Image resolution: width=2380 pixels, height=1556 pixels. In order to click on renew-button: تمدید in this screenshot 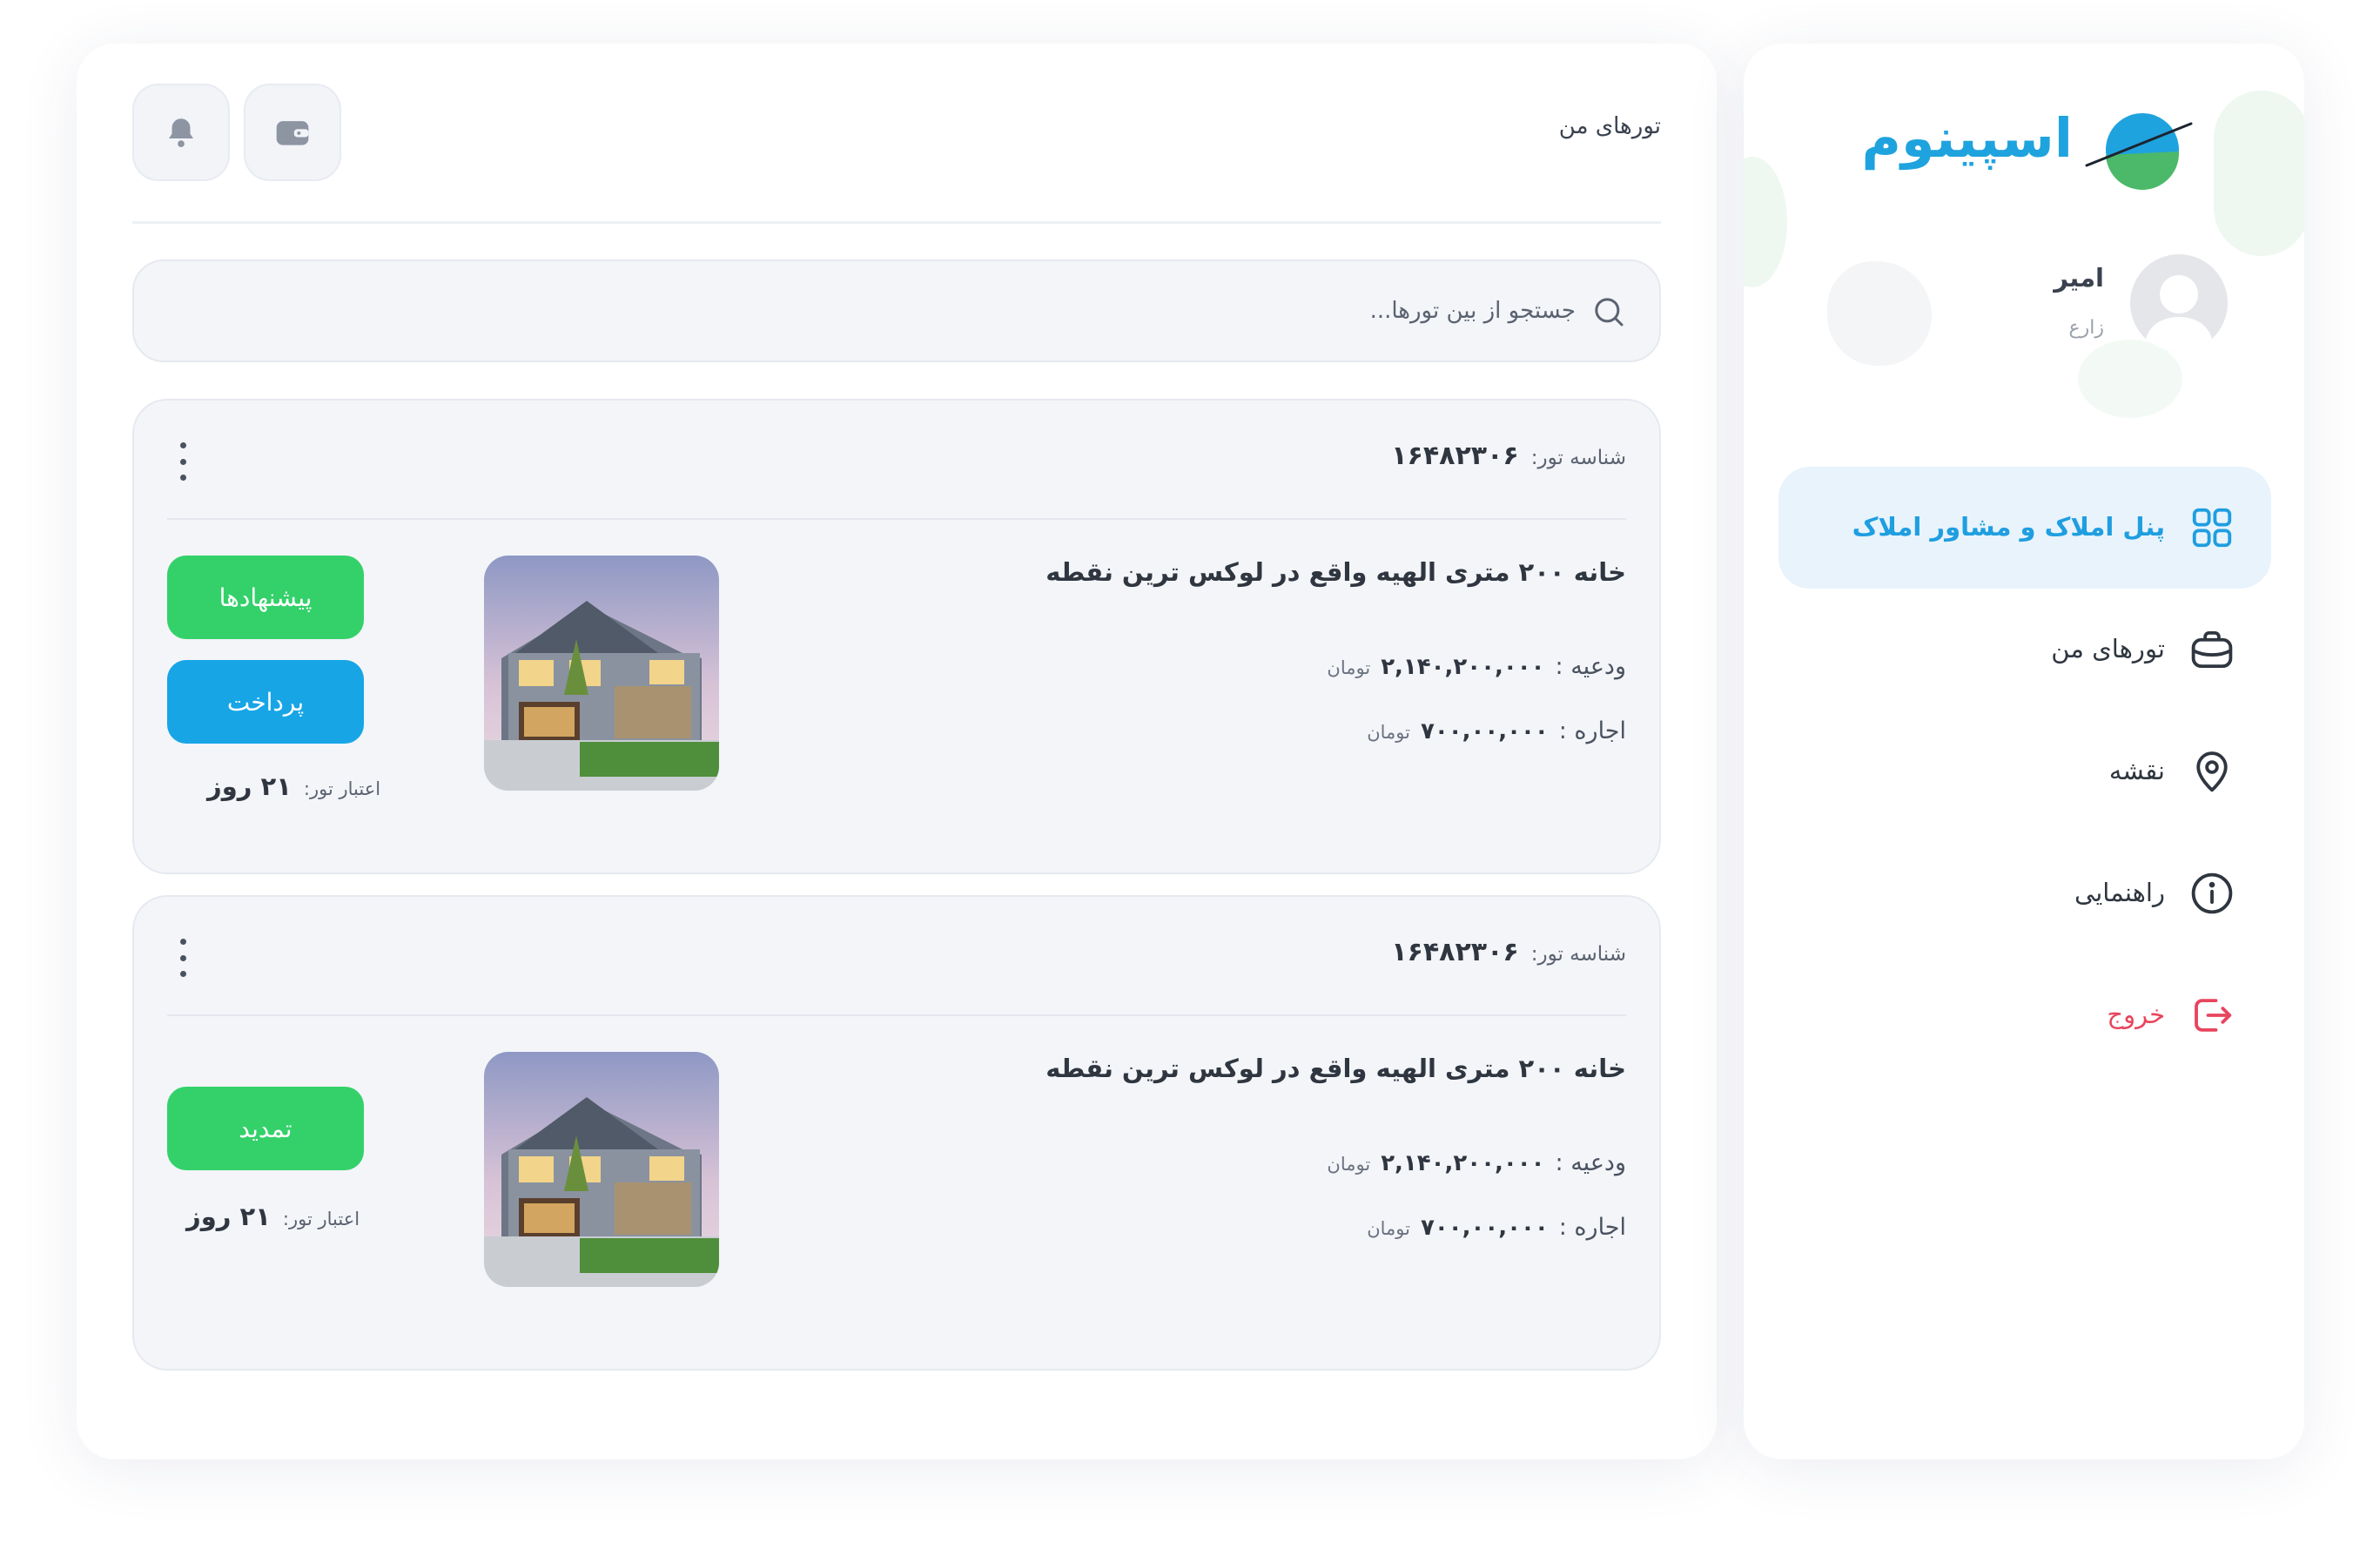, I will do `click(265, 1128)`.